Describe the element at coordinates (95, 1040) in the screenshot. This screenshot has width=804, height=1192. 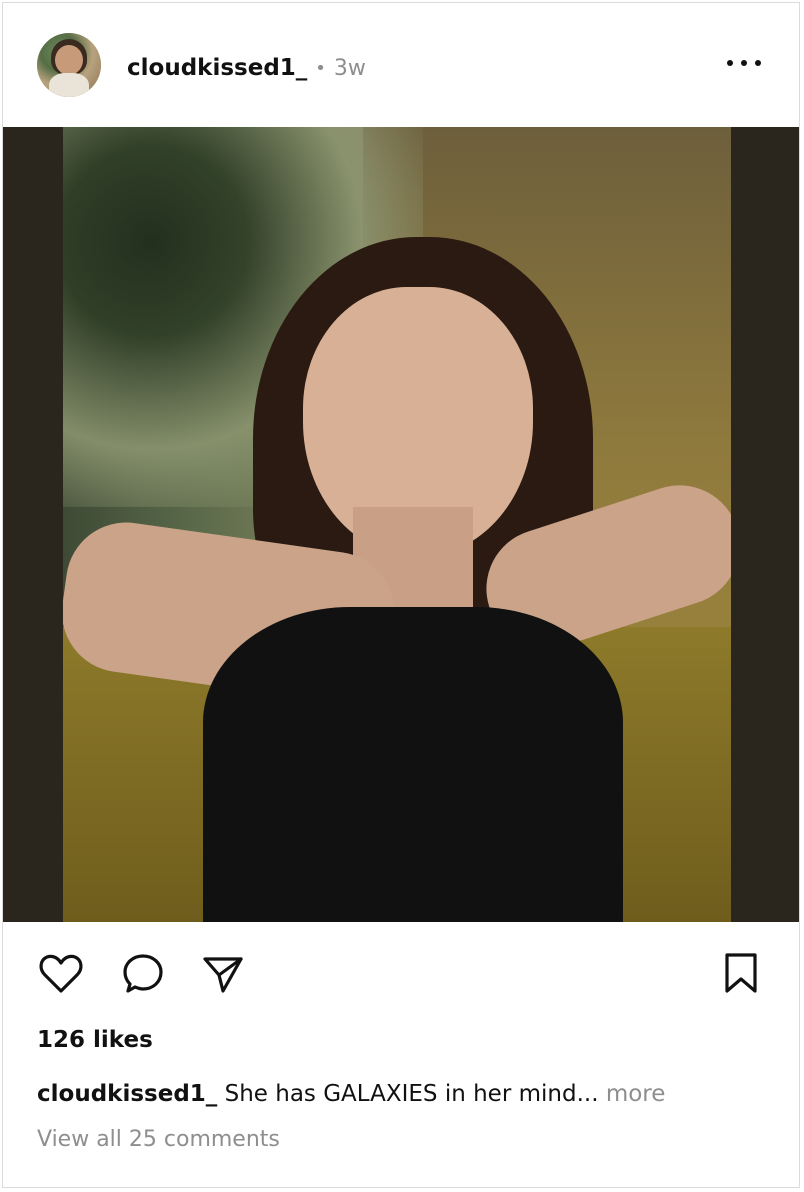
I see `likes-count: 126 likes` at that location.